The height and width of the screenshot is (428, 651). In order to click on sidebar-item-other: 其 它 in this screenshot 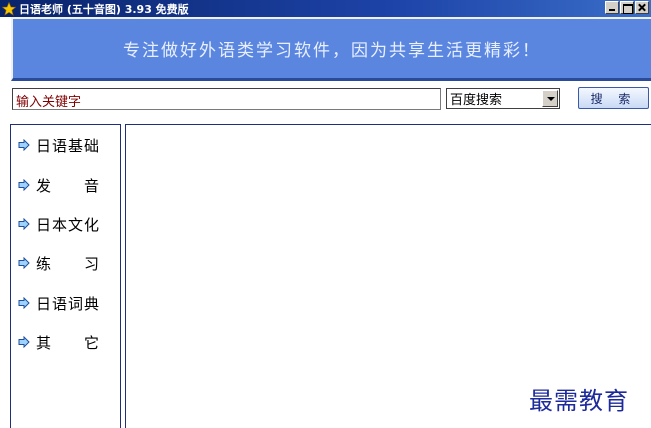, I will do `click(59, 342)`.